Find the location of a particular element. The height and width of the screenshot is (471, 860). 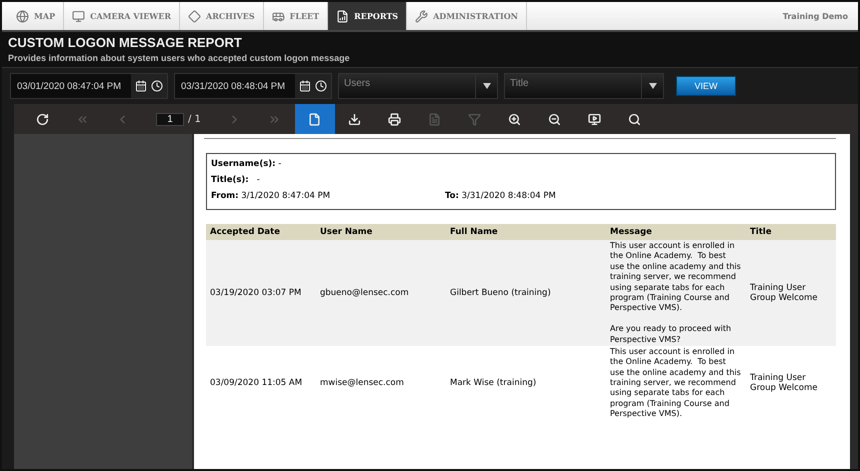

nav-tab: MAP is located at coordinates (36, 16).